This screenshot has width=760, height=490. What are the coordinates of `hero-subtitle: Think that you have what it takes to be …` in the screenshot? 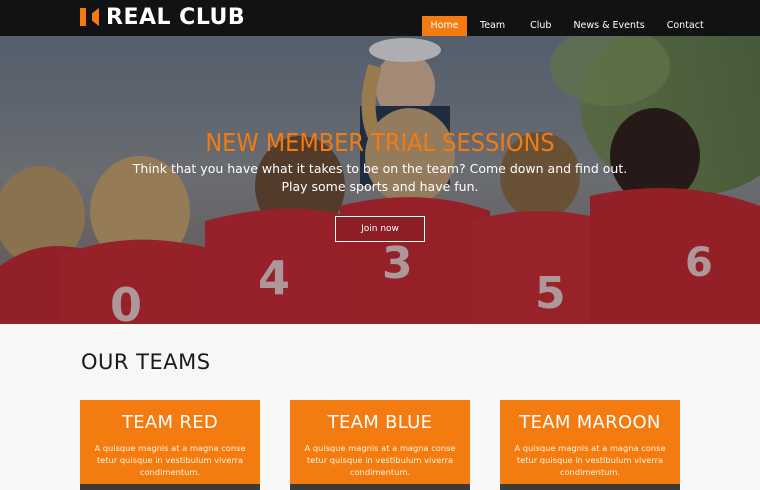 It's located at (380, 178).